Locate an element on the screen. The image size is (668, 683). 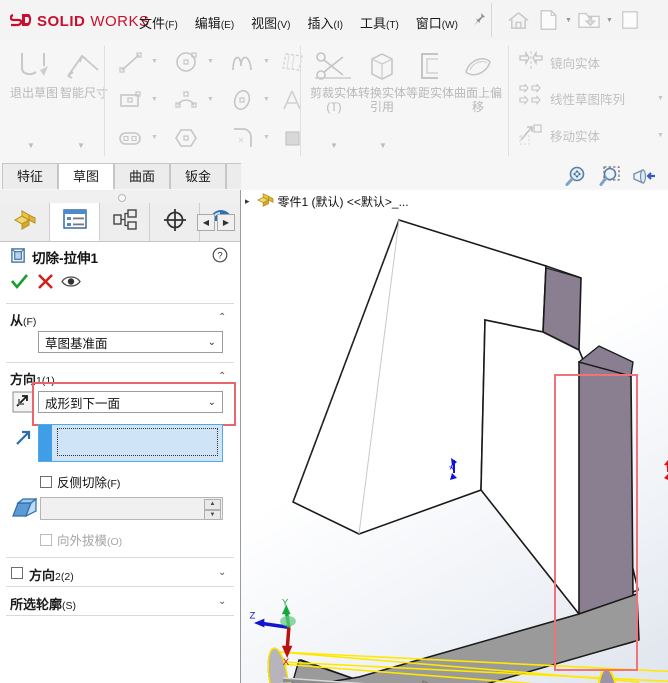
polygon-tool is located at coordinates (187, 137).